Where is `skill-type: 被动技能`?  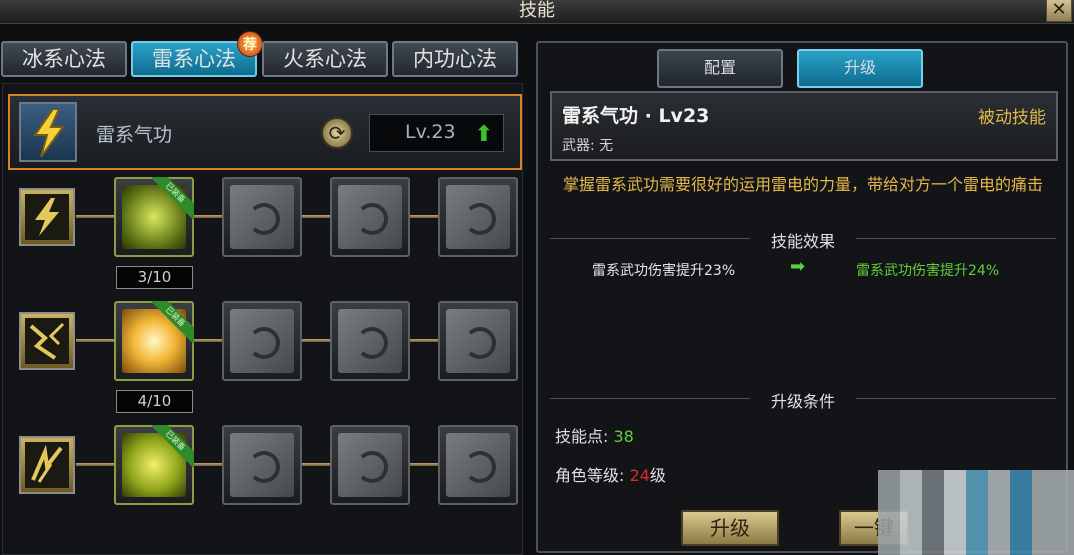
skill-type: 被动技能 is located at coordinates (1012, 118).